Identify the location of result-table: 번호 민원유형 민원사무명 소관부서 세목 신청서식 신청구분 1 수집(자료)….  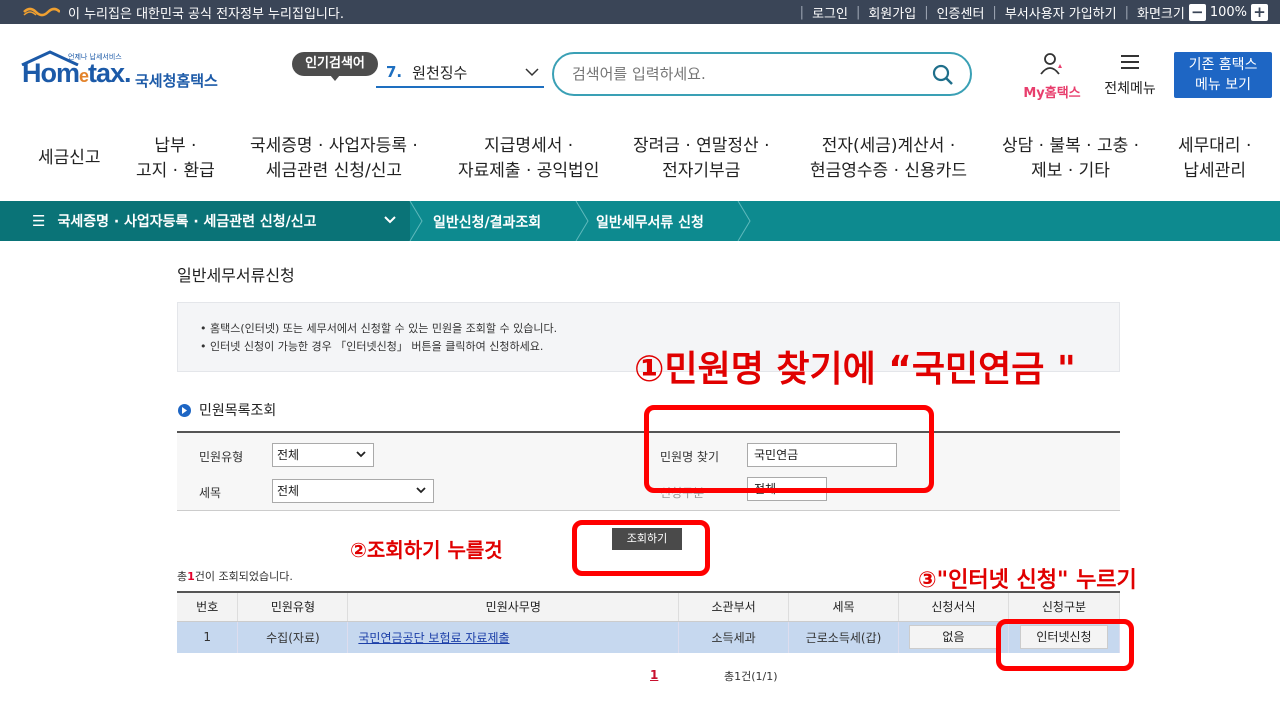
(649, 622).